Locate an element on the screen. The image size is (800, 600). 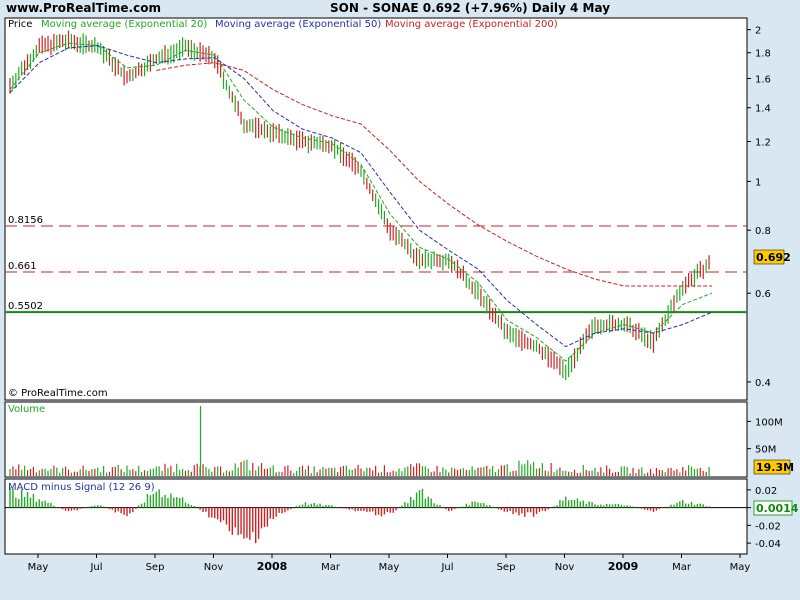
legend-ema20: Moving average (Exponential 20) is located at coordinates (124, 24).